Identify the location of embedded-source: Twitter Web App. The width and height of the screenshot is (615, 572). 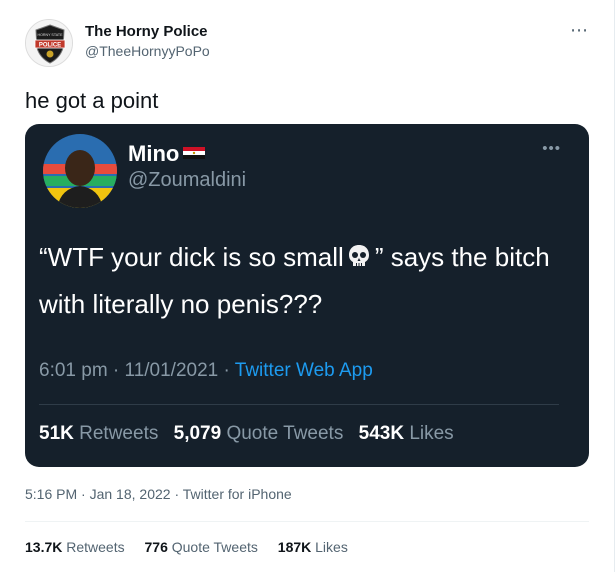
(303, 370).